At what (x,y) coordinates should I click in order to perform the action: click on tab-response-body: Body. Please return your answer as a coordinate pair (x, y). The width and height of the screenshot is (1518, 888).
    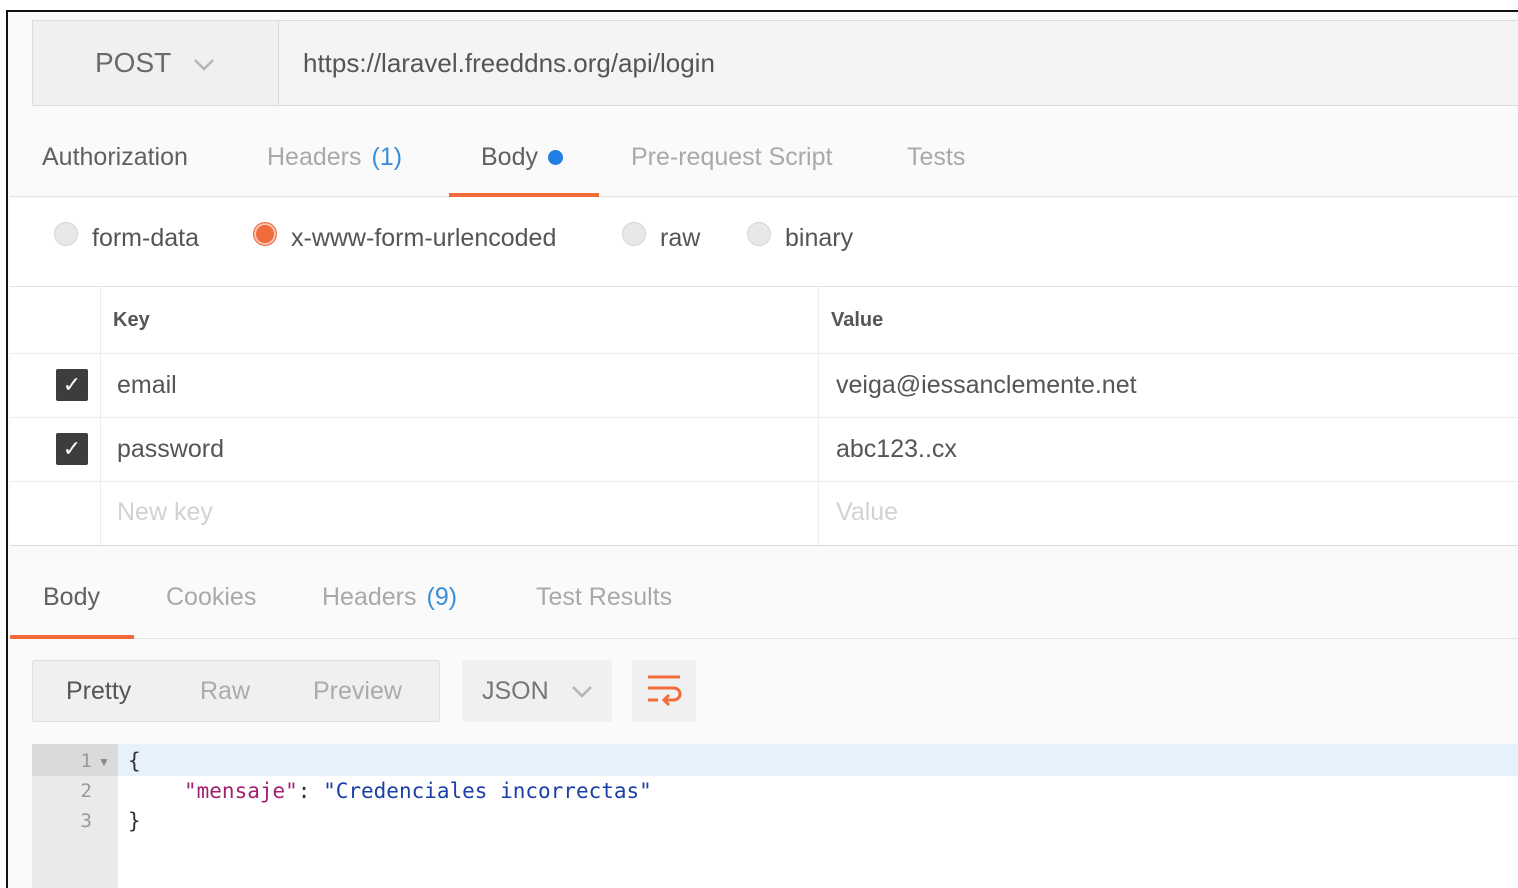
    Looking at the image, I should click on (71, 597).